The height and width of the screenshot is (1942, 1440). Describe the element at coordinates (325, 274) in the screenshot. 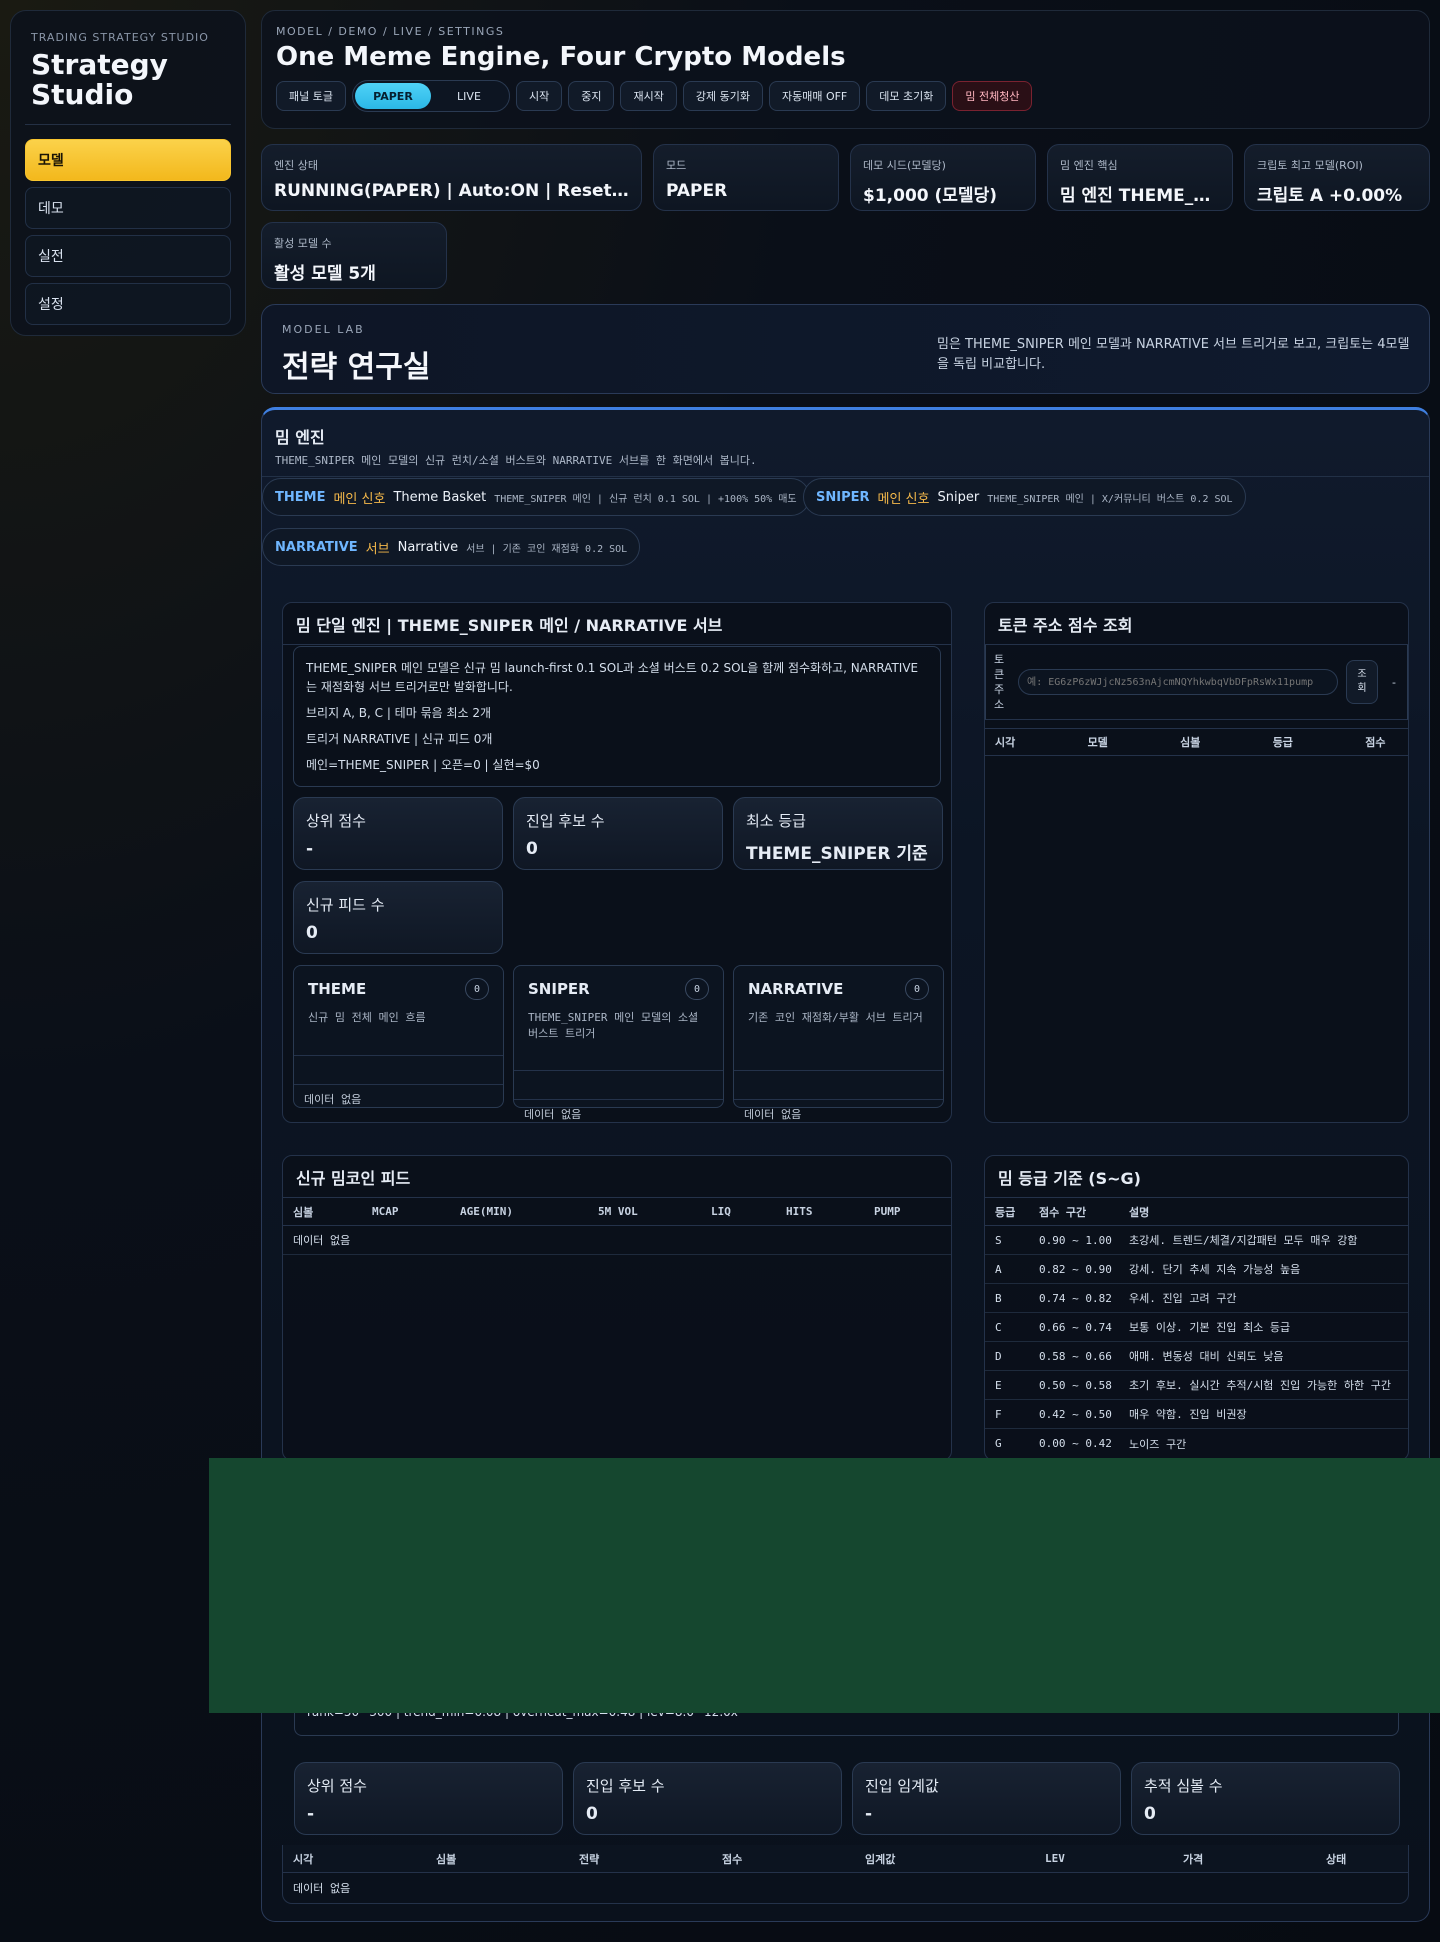

I see `stat-value: 활성 모델 5개` at that location.